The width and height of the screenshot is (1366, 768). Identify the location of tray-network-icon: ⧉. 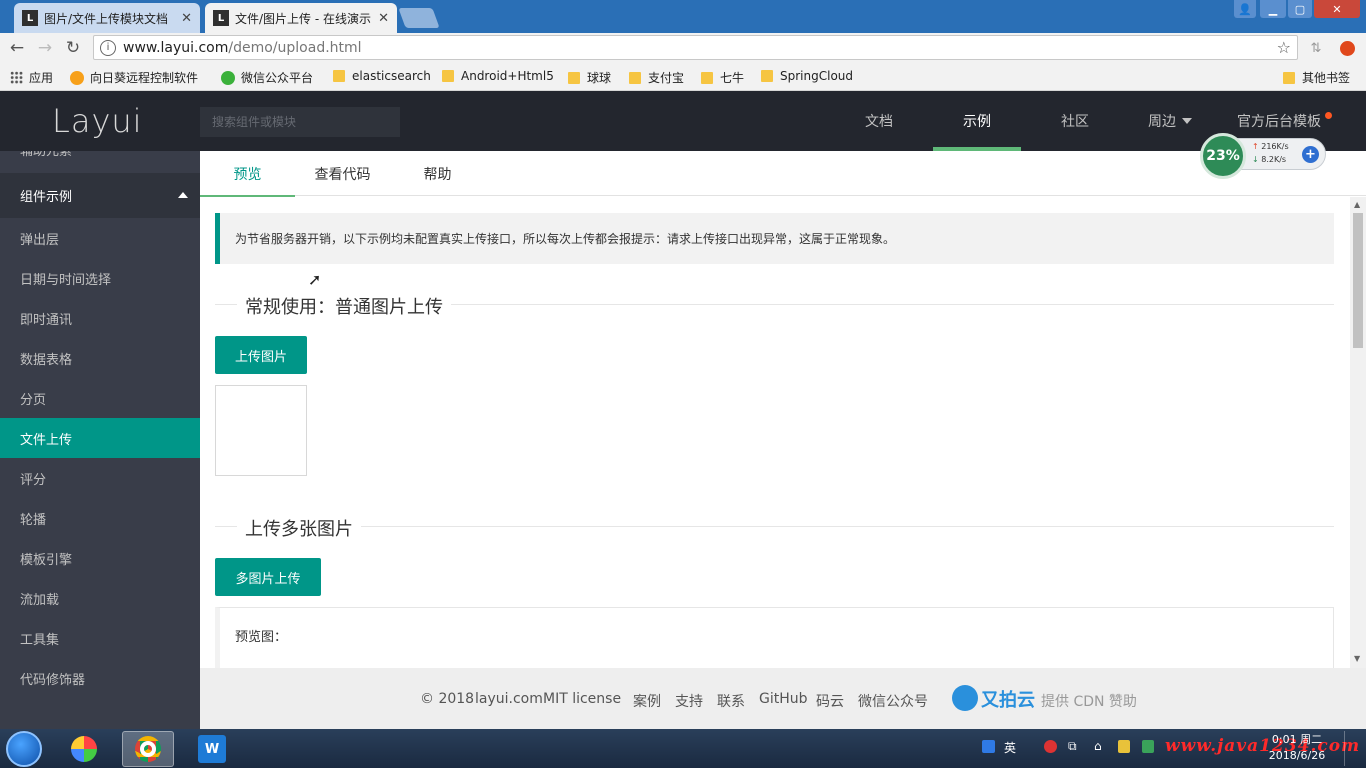
(1072, 746).